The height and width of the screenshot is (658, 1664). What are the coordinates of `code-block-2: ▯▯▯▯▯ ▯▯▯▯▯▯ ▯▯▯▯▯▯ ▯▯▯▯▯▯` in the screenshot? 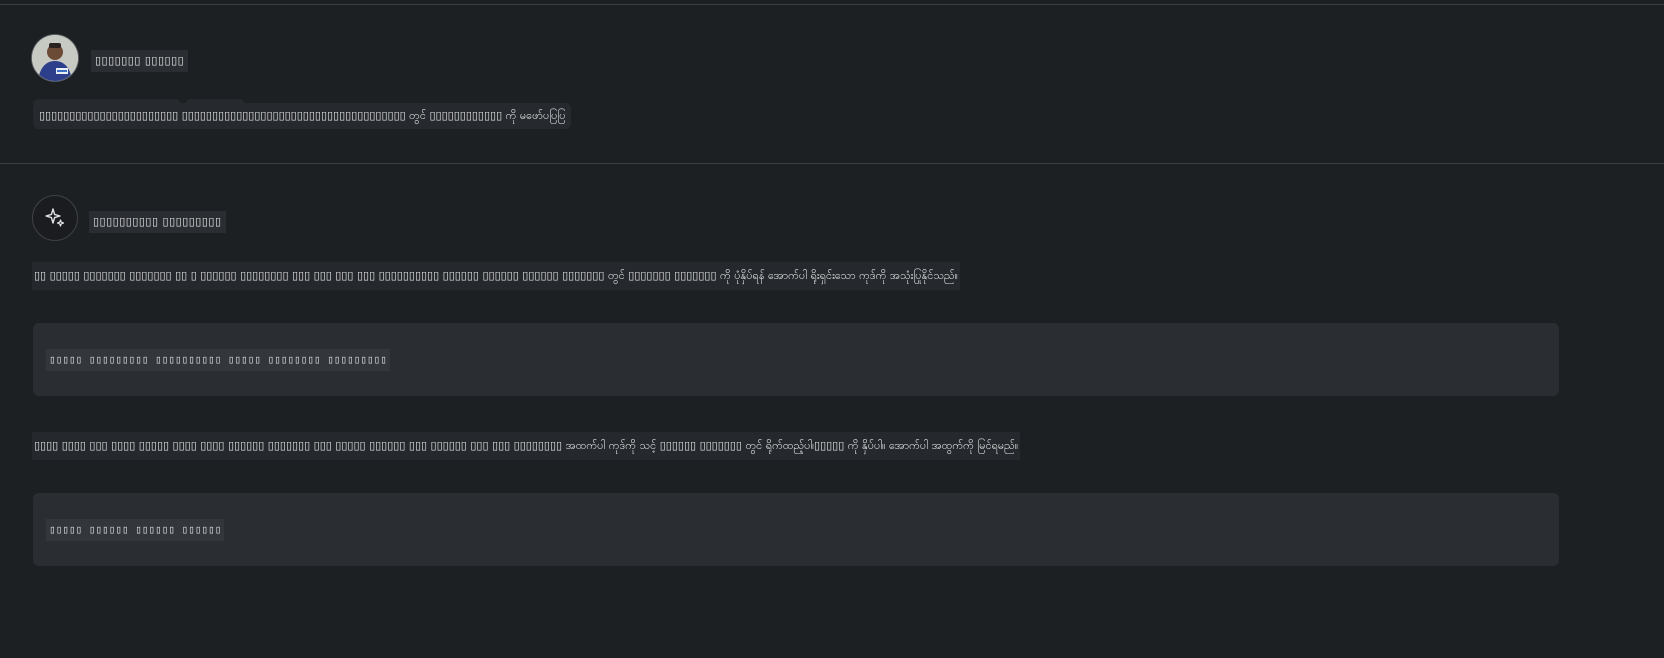 It's located at (796, 529).